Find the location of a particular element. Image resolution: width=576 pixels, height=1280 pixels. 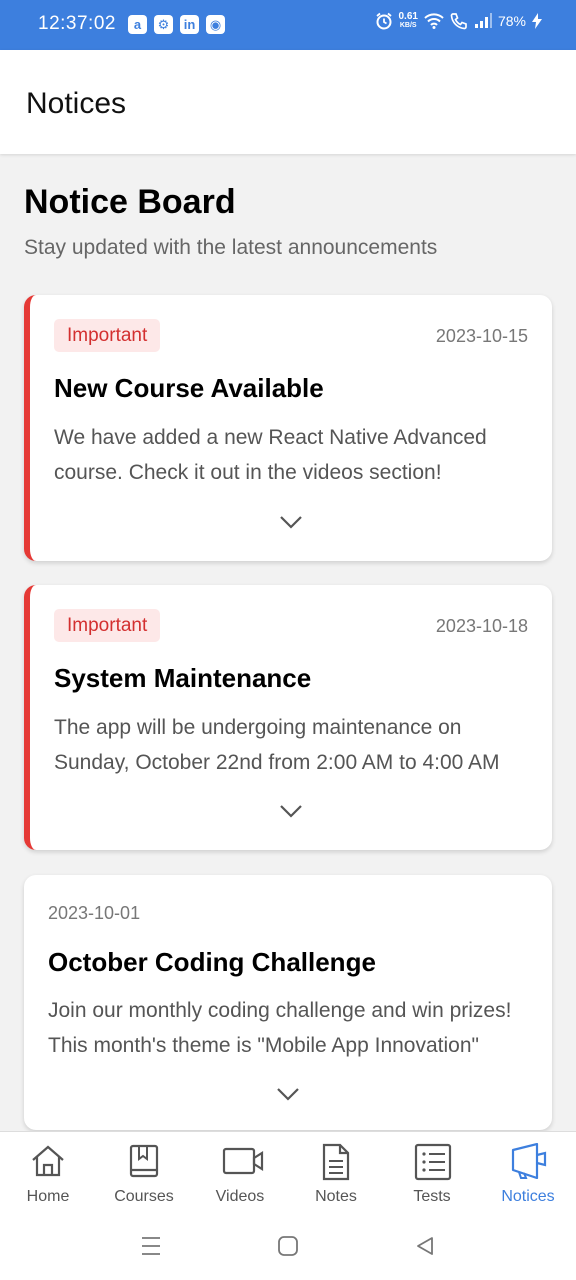

status-time: 12:37:02 is located at coordinates (77, 23).